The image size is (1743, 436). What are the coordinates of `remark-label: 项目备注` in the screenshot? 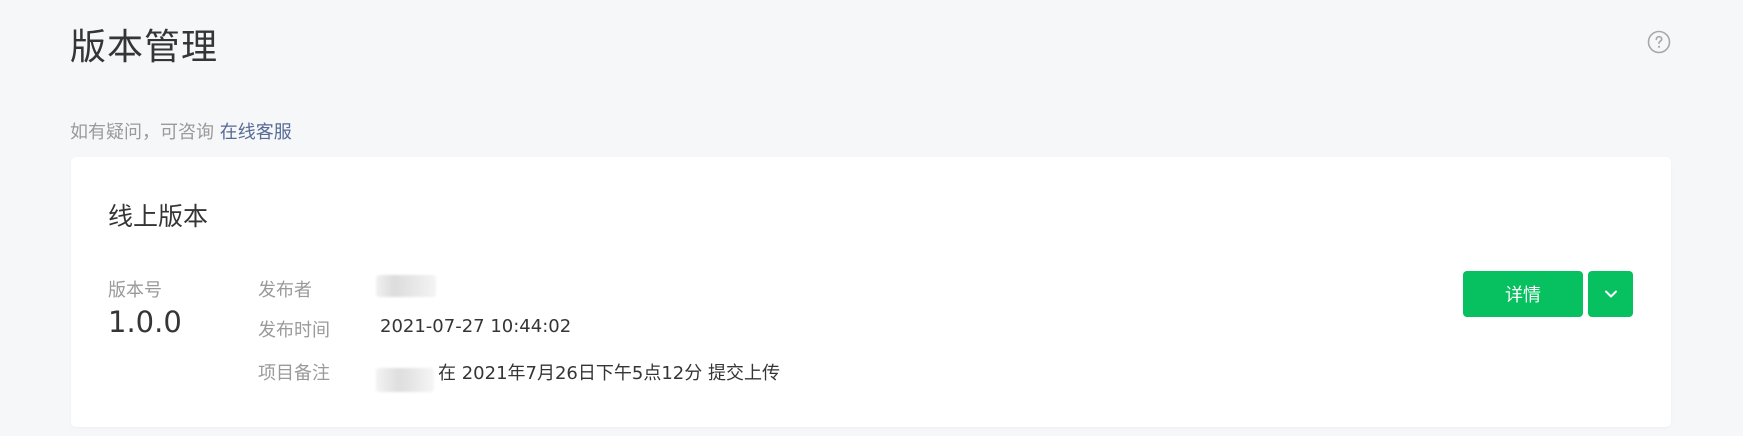 It's located at (294, 373).